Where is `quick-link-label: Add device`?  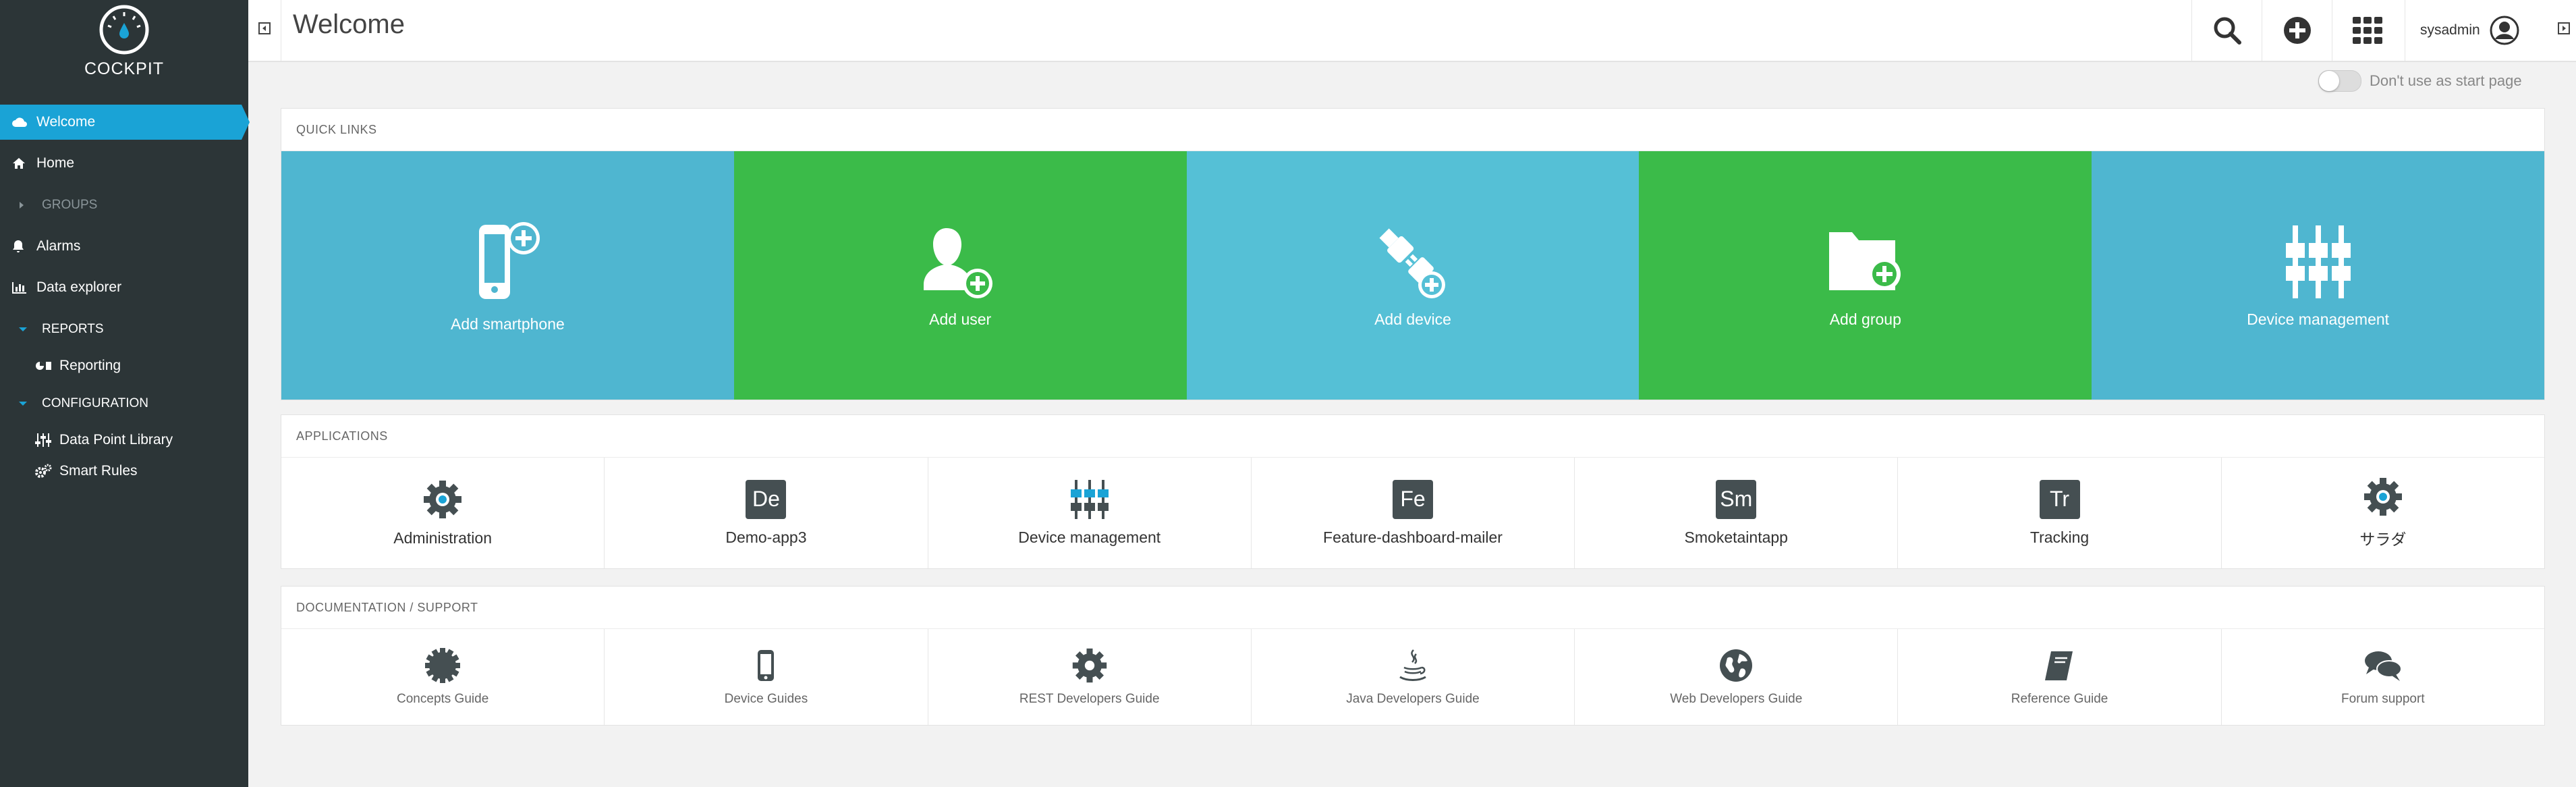 quick-link-label: Add device is located at coordinates (1412, 319).